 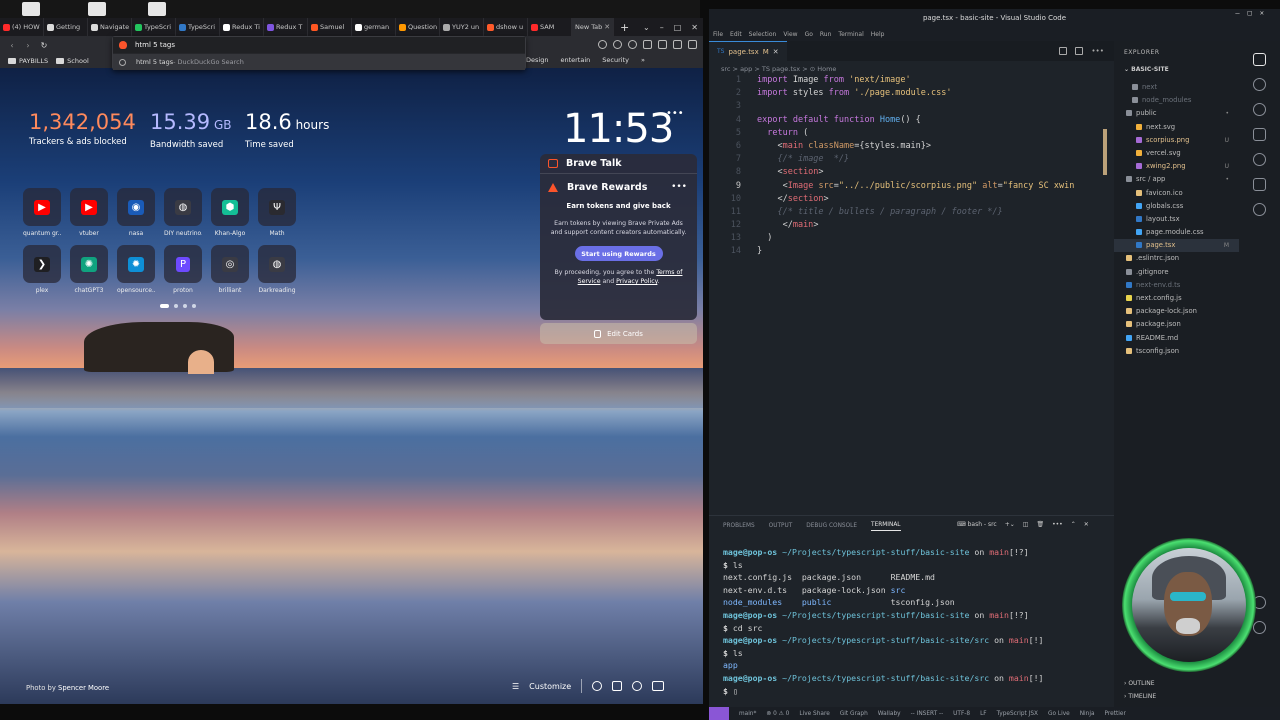 What do you see at coordinates (637, 686) in the screenshot?
I see `history-icon` at bounding box center [637, 686].